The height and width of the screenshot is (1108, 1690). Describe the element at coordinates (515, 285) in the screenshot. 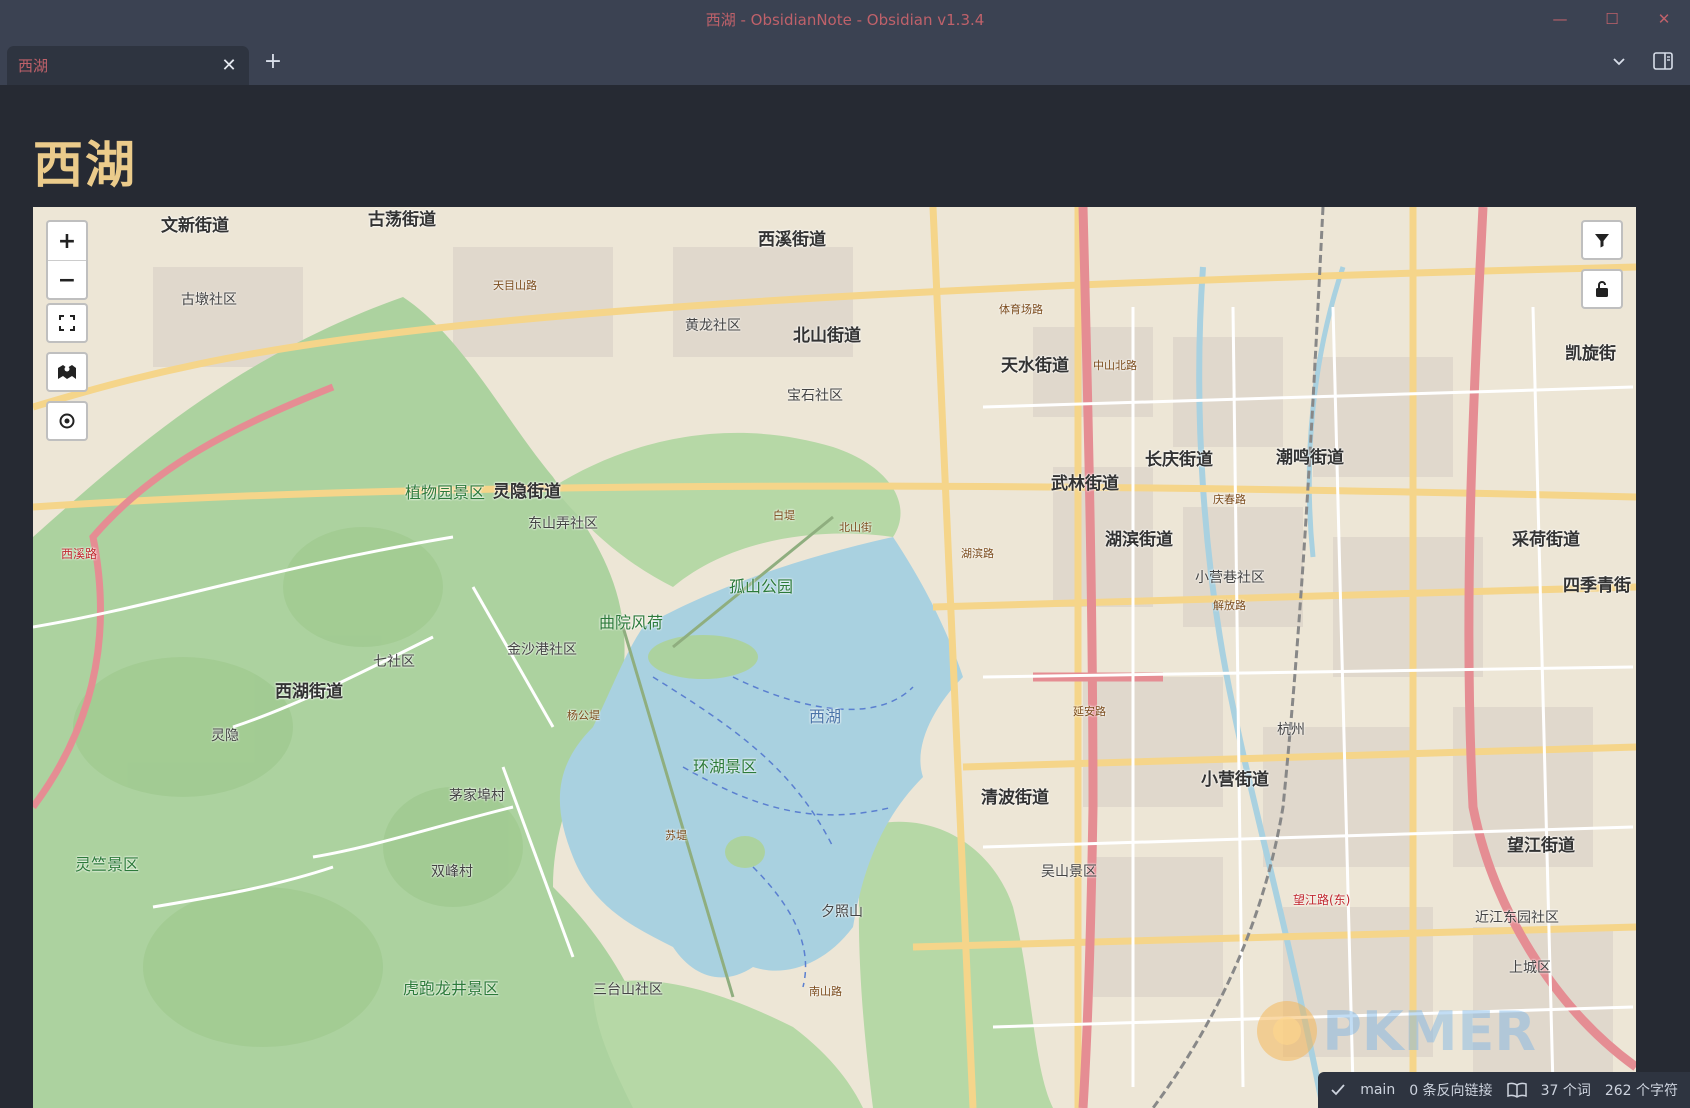

I see `map-label: 天目山路` at that location.